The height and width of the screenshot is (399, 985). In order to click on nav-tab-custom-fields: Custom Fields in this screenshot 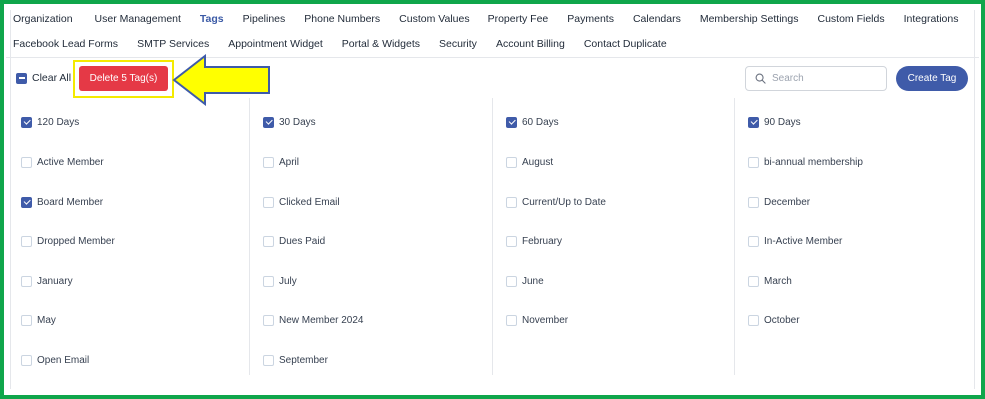, I will do `click(850, 19)`.